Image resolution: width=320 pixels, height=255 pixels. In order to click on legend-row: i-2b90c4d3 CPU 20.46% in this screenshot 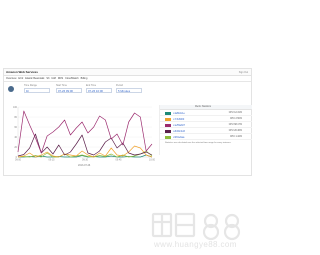, I will do `click(206, 131)`.